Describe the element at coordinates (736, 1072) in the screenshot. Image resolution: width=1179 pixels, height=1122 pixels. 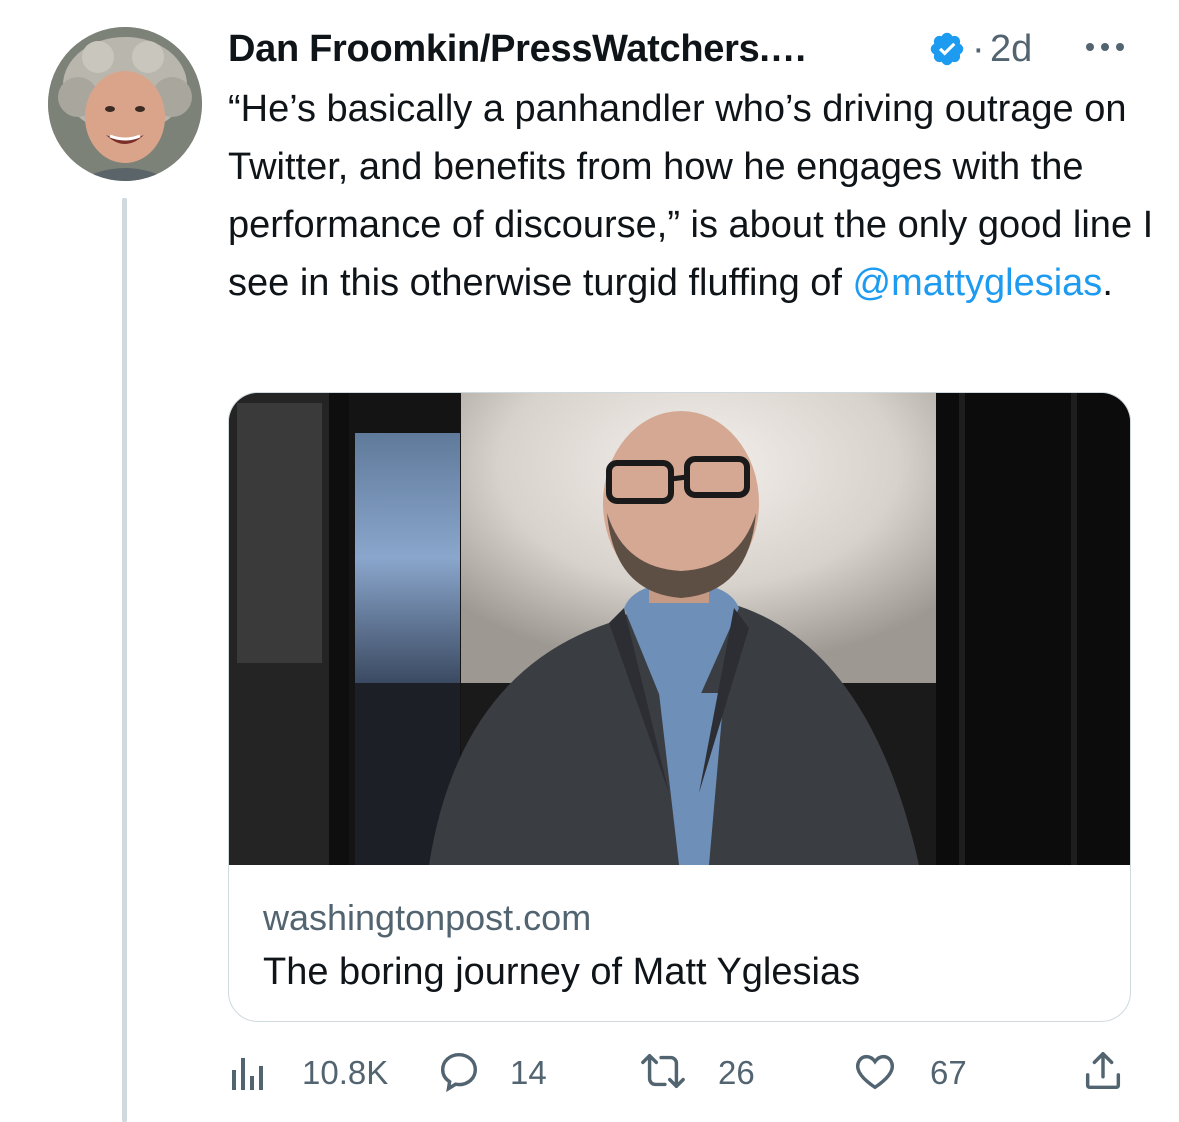
I see `retweet-count: 26` at that location.